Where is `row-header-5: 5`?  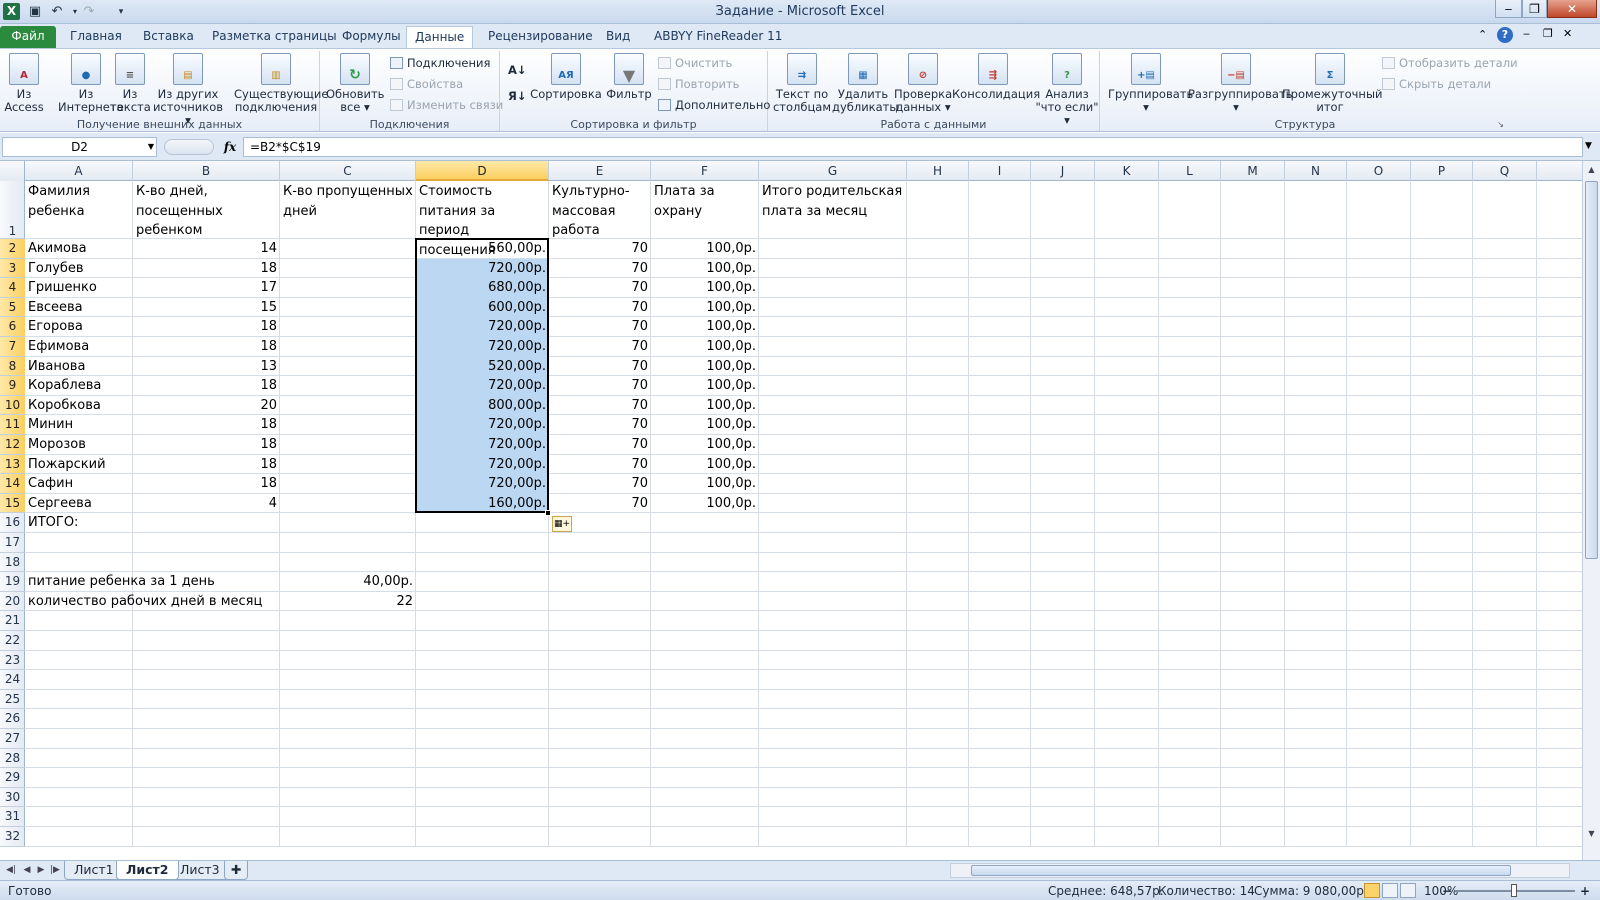 row-header-5: 5 is located at coordinates (12, 307).